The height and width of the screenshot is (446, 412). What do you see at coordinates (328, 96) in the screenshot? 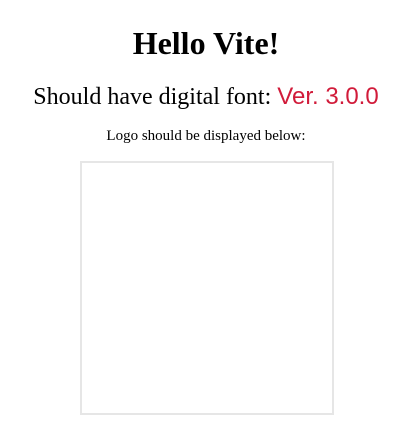
I see `version-text: Ver. 3.0.0` at bounding box center [328, 96].